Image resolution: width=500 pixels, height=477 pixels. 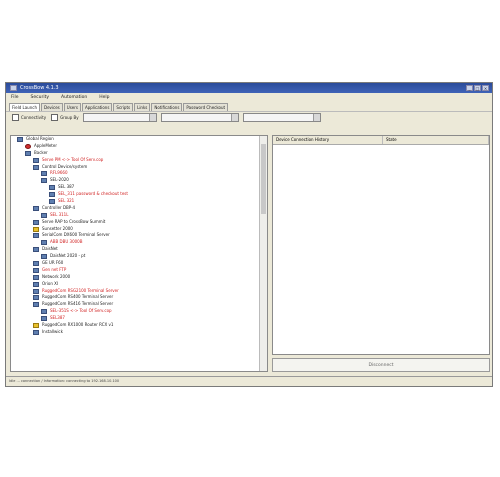 What do you see at coordinates (139, 215) in the screenshot?
I see `tree-item: SEL 311L` at bounding box center [139, 215].